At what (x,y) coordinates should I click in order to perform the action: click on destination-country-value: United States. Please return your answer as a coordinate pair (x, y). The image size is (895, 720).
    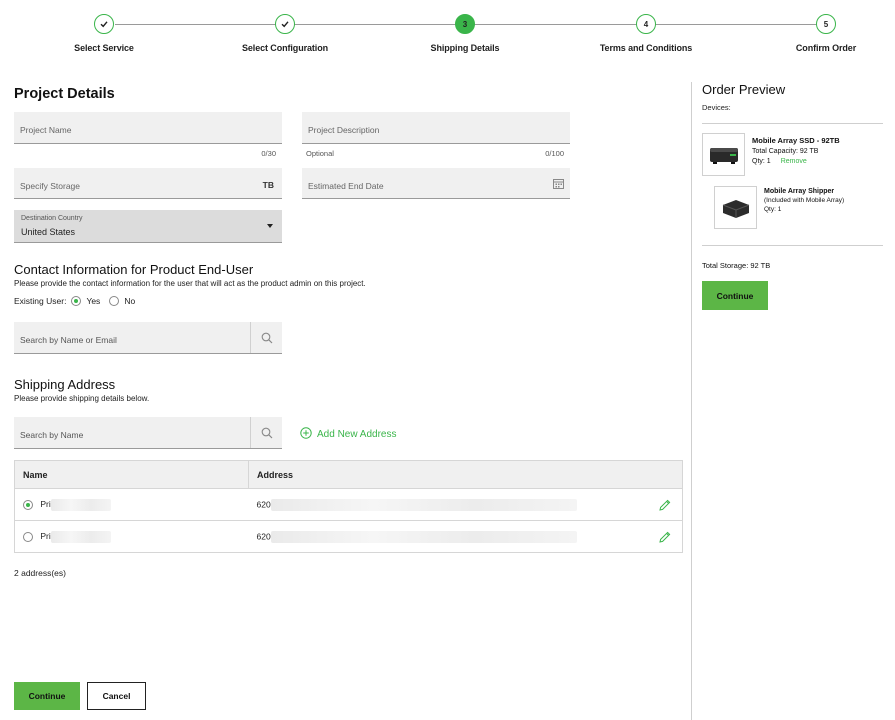
    Looking at the image, I should click on (48, 232).